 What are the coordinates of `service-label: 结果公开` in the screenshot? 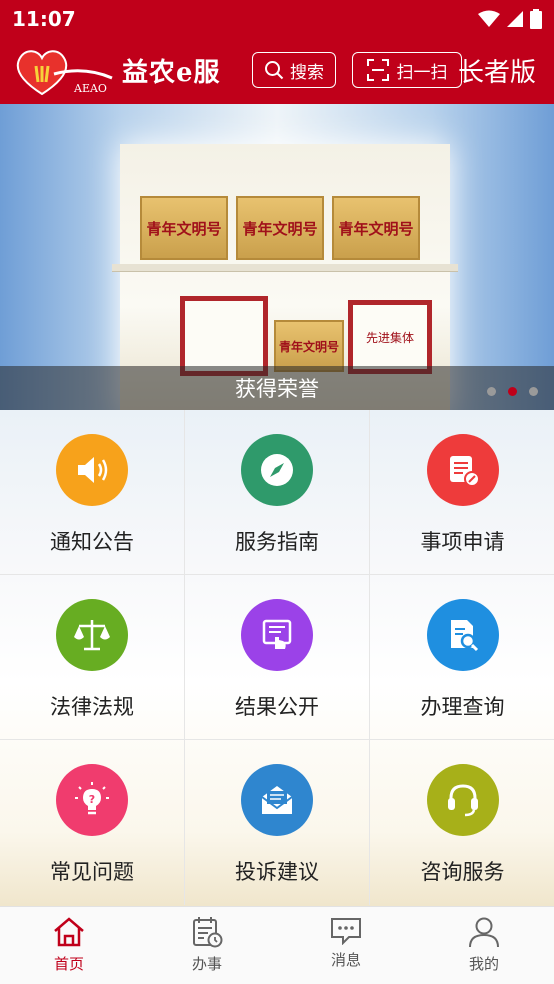 It's located at (277, 707).